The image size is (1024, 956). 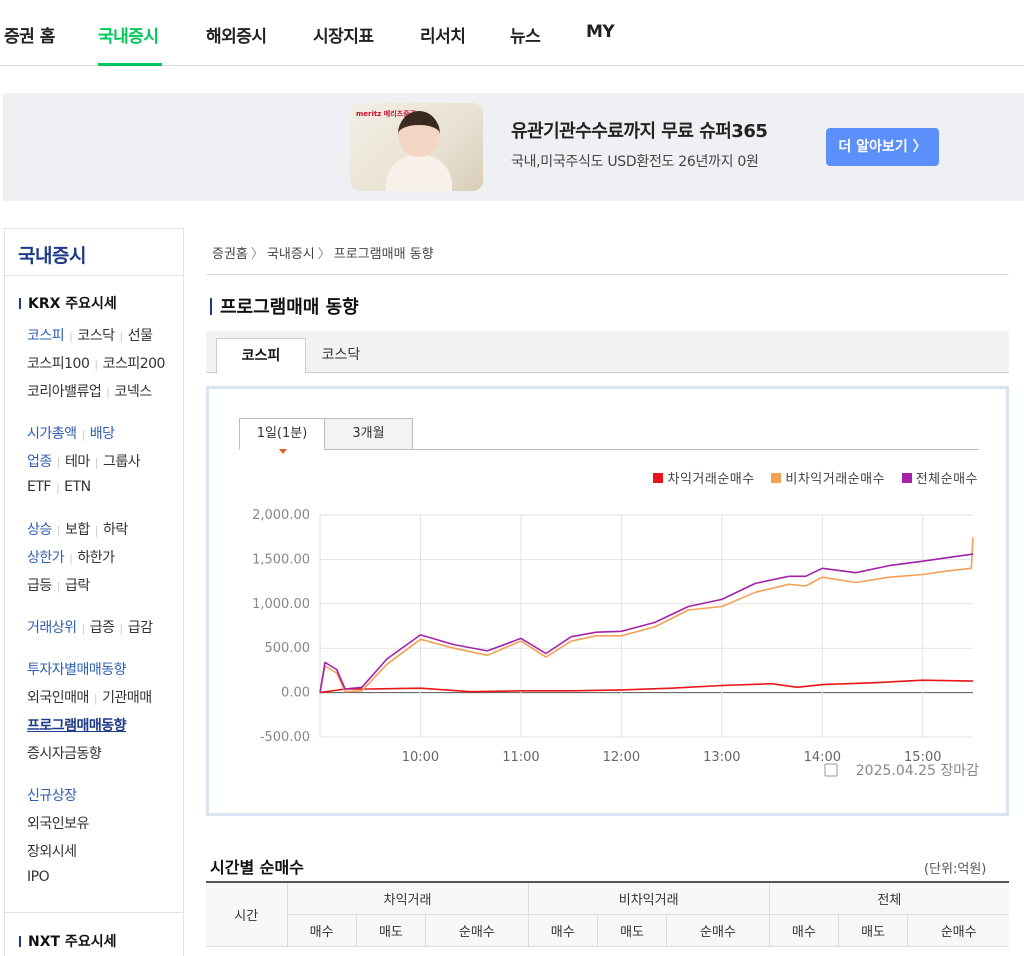 What do you see at coordinates (600, 32) in the screenshot?
I see `nav-my: MY` at bounding box center [600, 32].